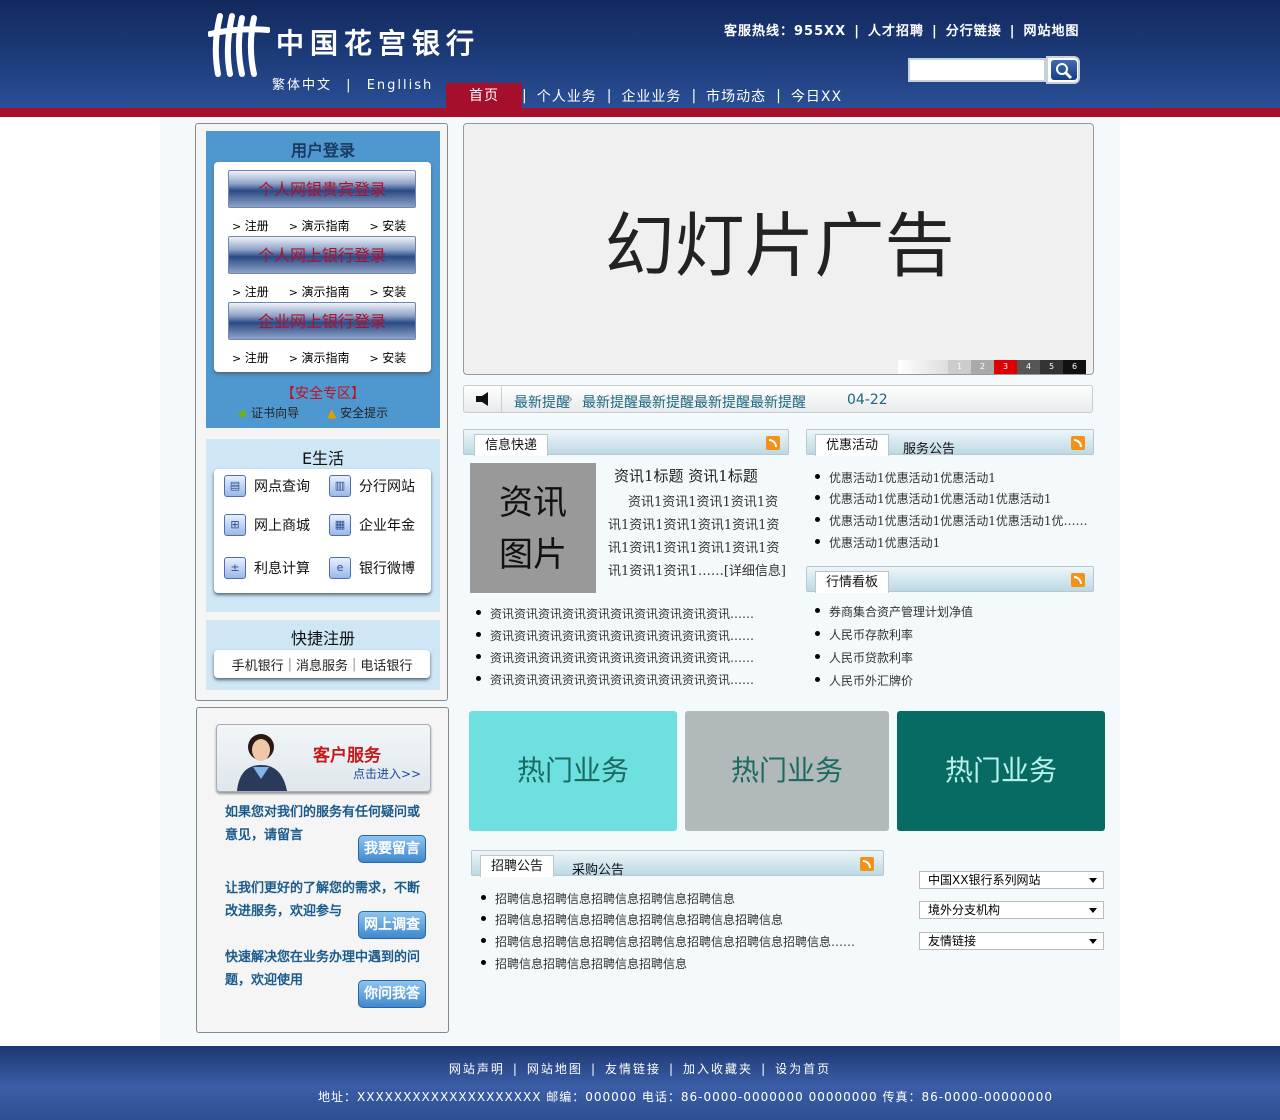 This screenshot has height=1120, width=1280. Describe the element at coordinates (275, 413) in the screenshot. I see `cert-guide-label: 证书向导` at that location.